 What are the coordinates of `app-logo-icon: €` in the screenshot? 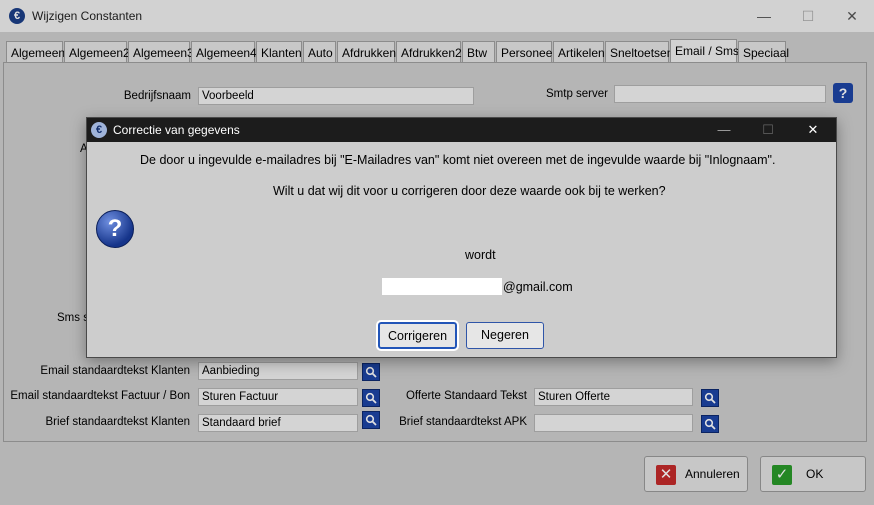 It's located at (99, 130).